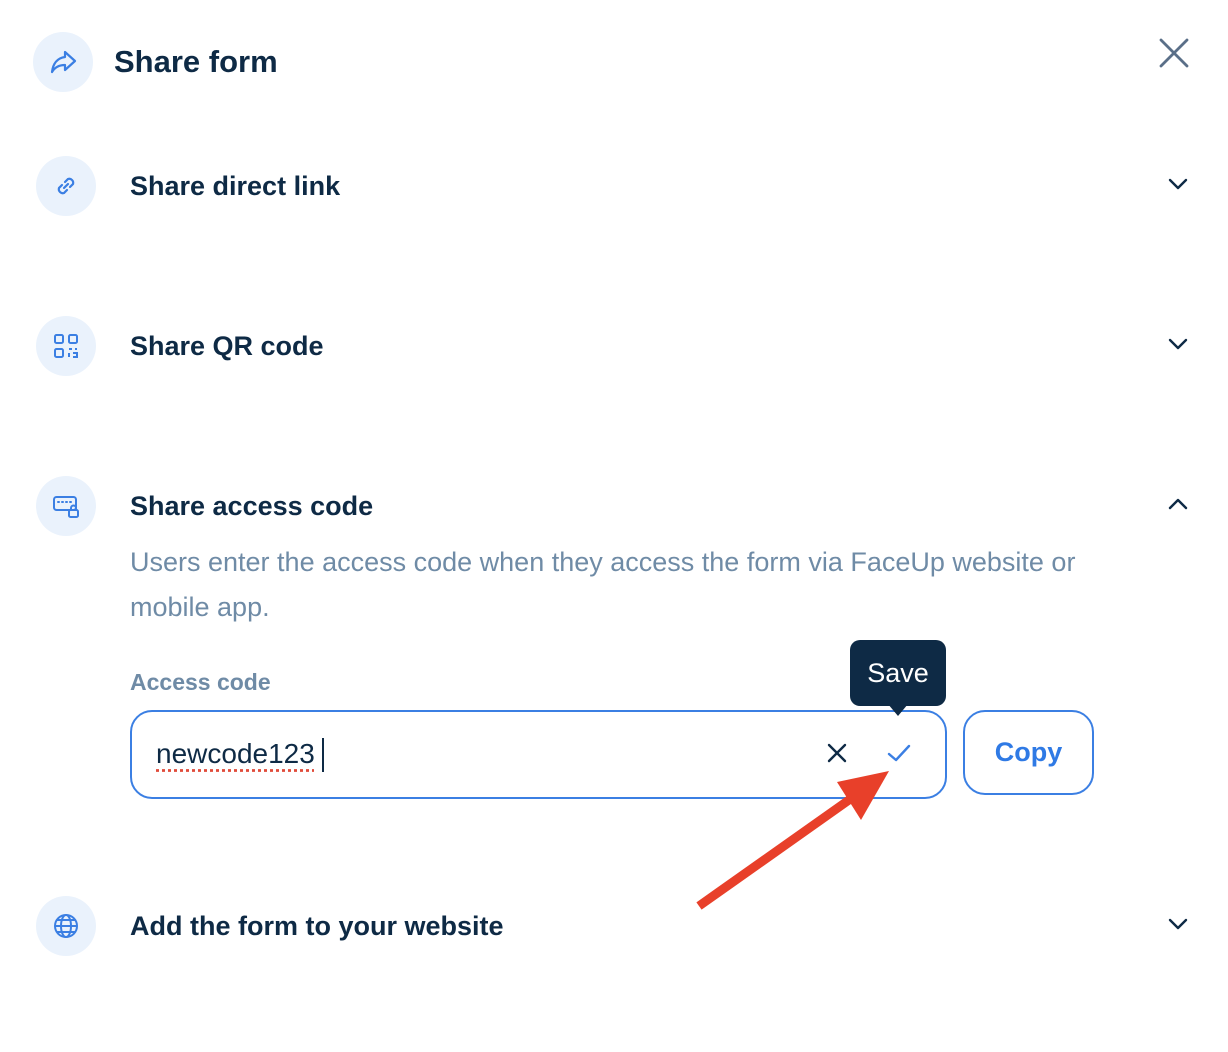  I want to click on tooltip-pointer, so click(898, 710).